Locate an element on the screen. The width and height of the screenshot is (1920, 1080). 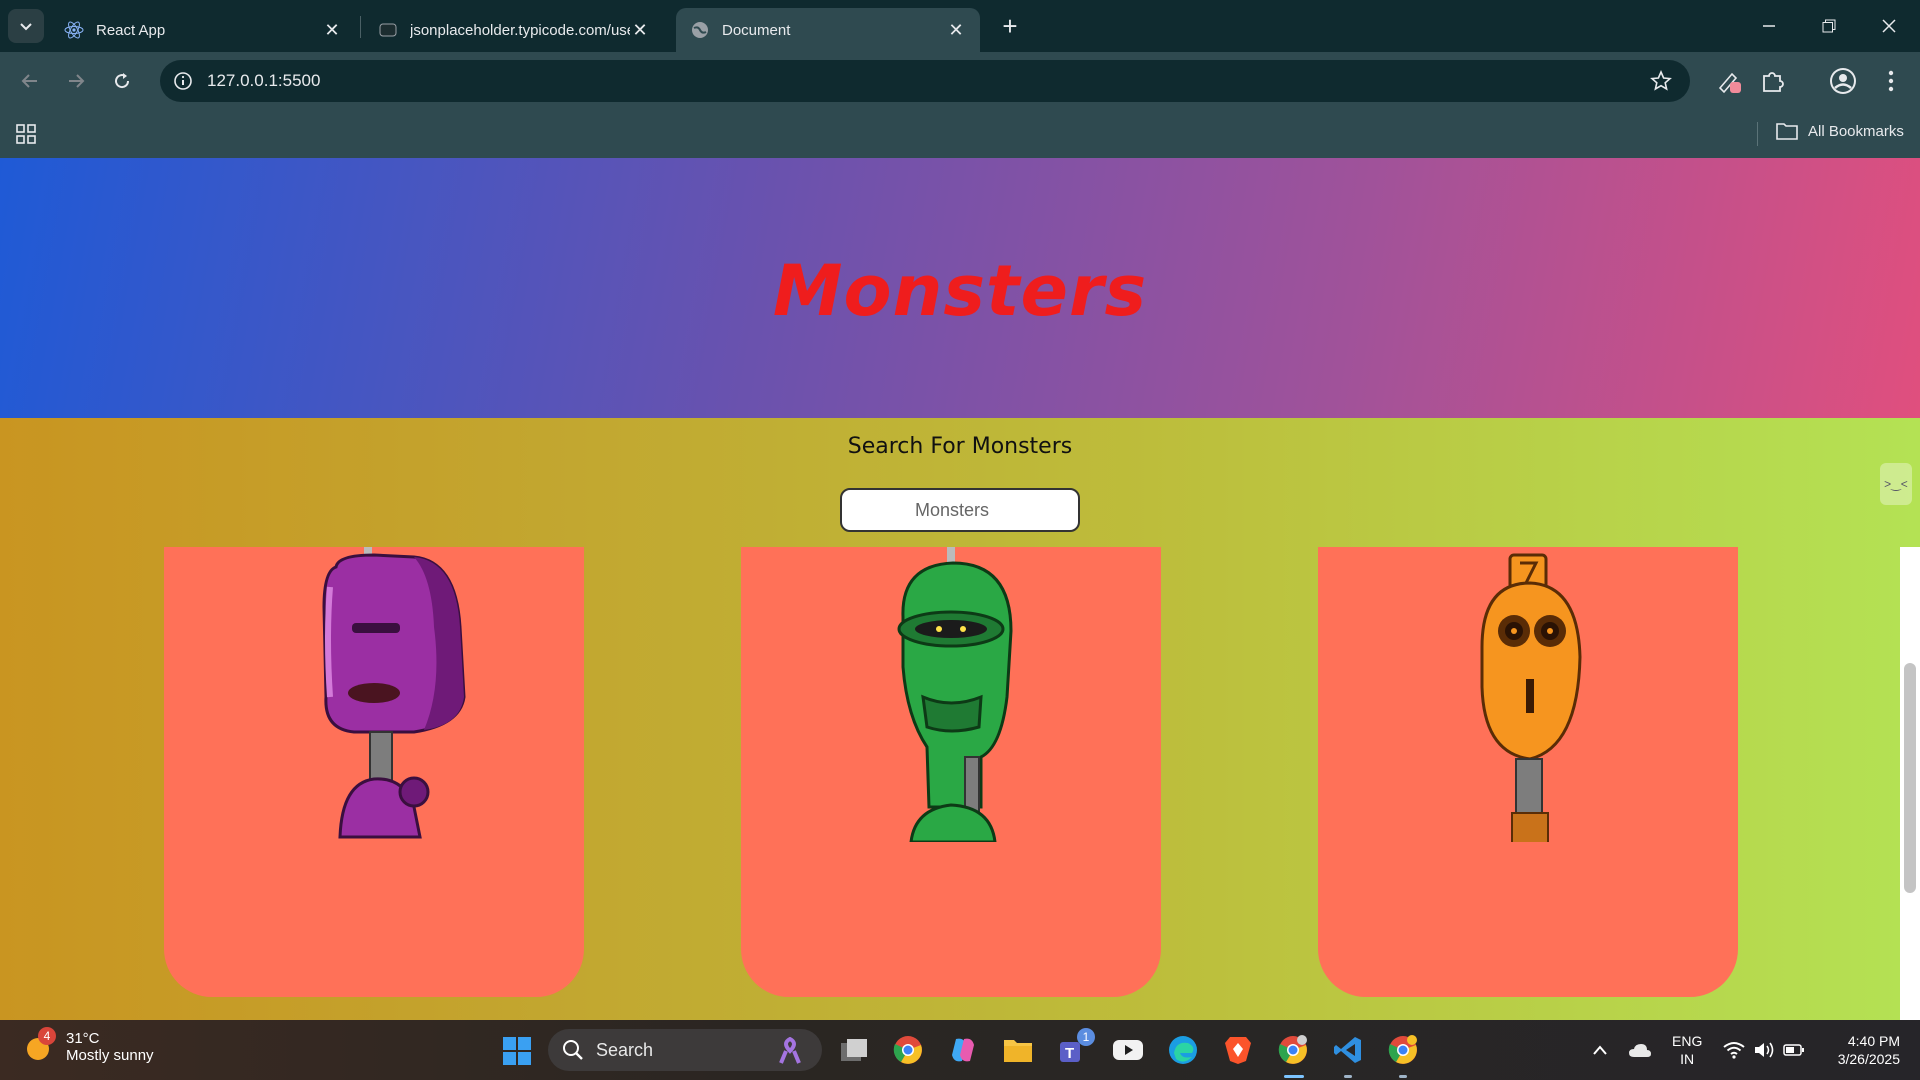
minimize-icon is located at coordinates (1769, 26).